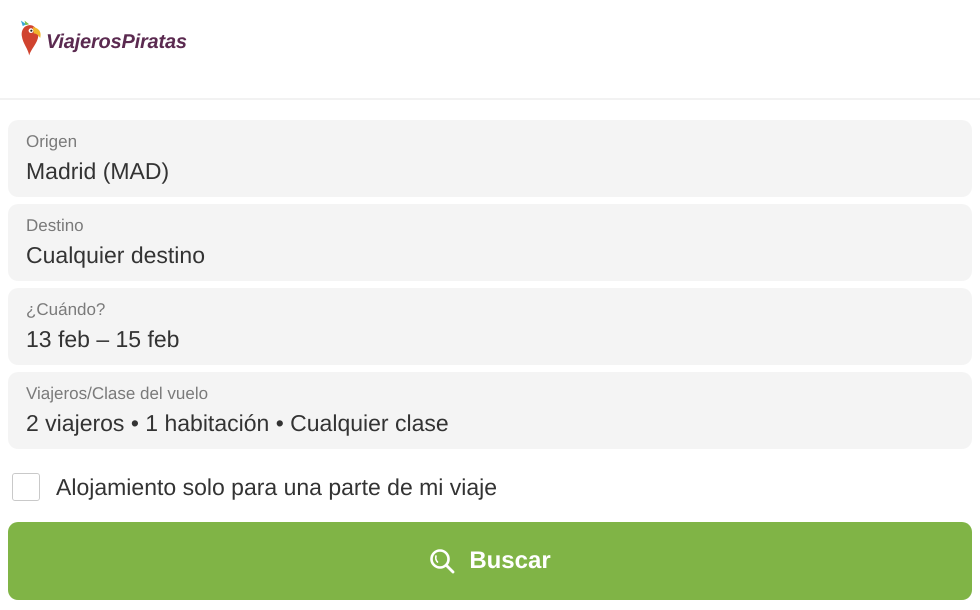  Describe the element at coordinates (31, 38) in the screenshot. I see `parrot-pin-icon` at that location.